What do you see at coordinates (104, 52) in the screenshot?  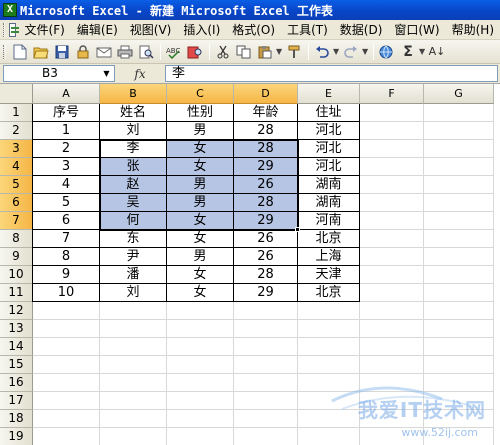 I see `email-icon` at bounding box center [104, 52].